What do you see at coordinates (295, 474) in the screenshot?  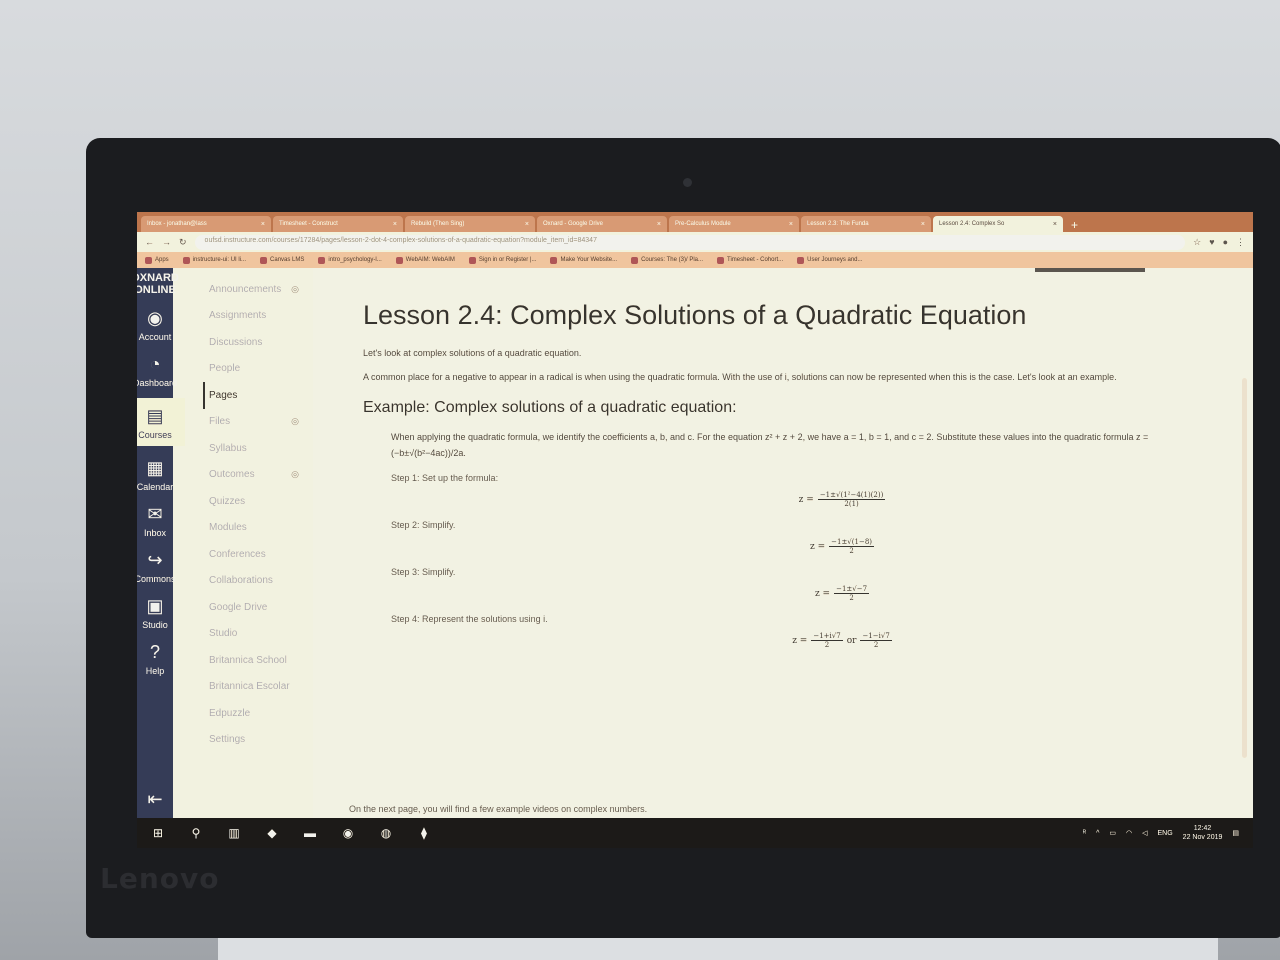 I see `eye-icon: ◎` at bounding box center [295, 474].